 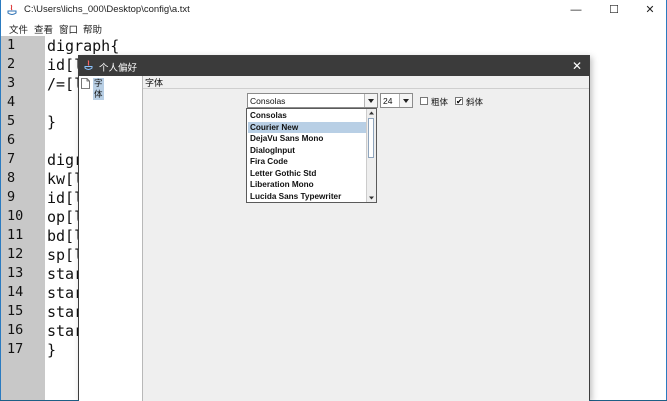 What do you see at coordinates (396, 100) in the screenshot?
I see `font-size-combo: 24` at bounding box center [396, 100].